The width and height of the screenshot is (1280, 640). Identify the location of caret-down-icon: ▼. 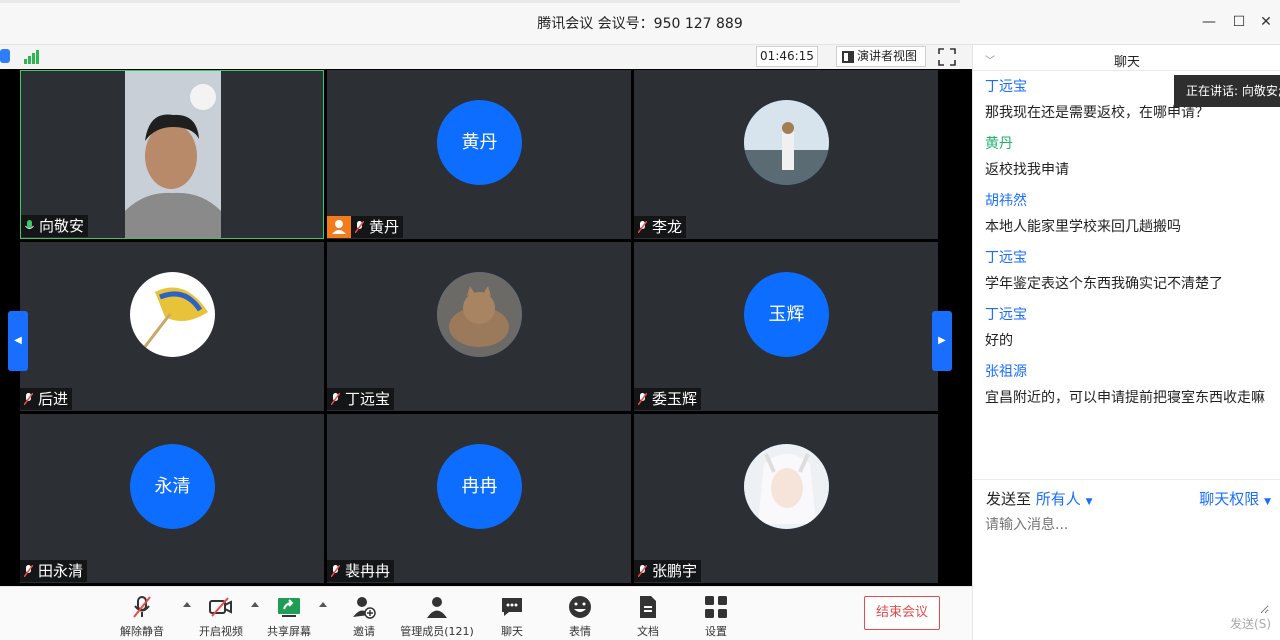
(1267, 502).